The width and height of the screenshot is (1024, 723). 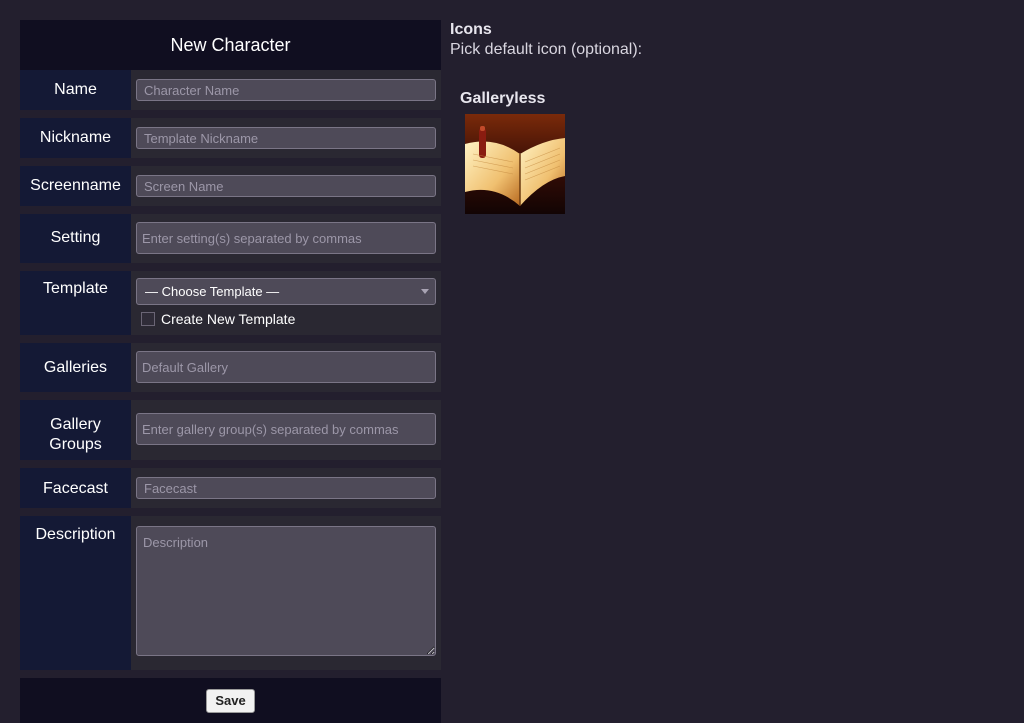 I want to click on screenname-row: Screenname, so click(x=230, y=190).